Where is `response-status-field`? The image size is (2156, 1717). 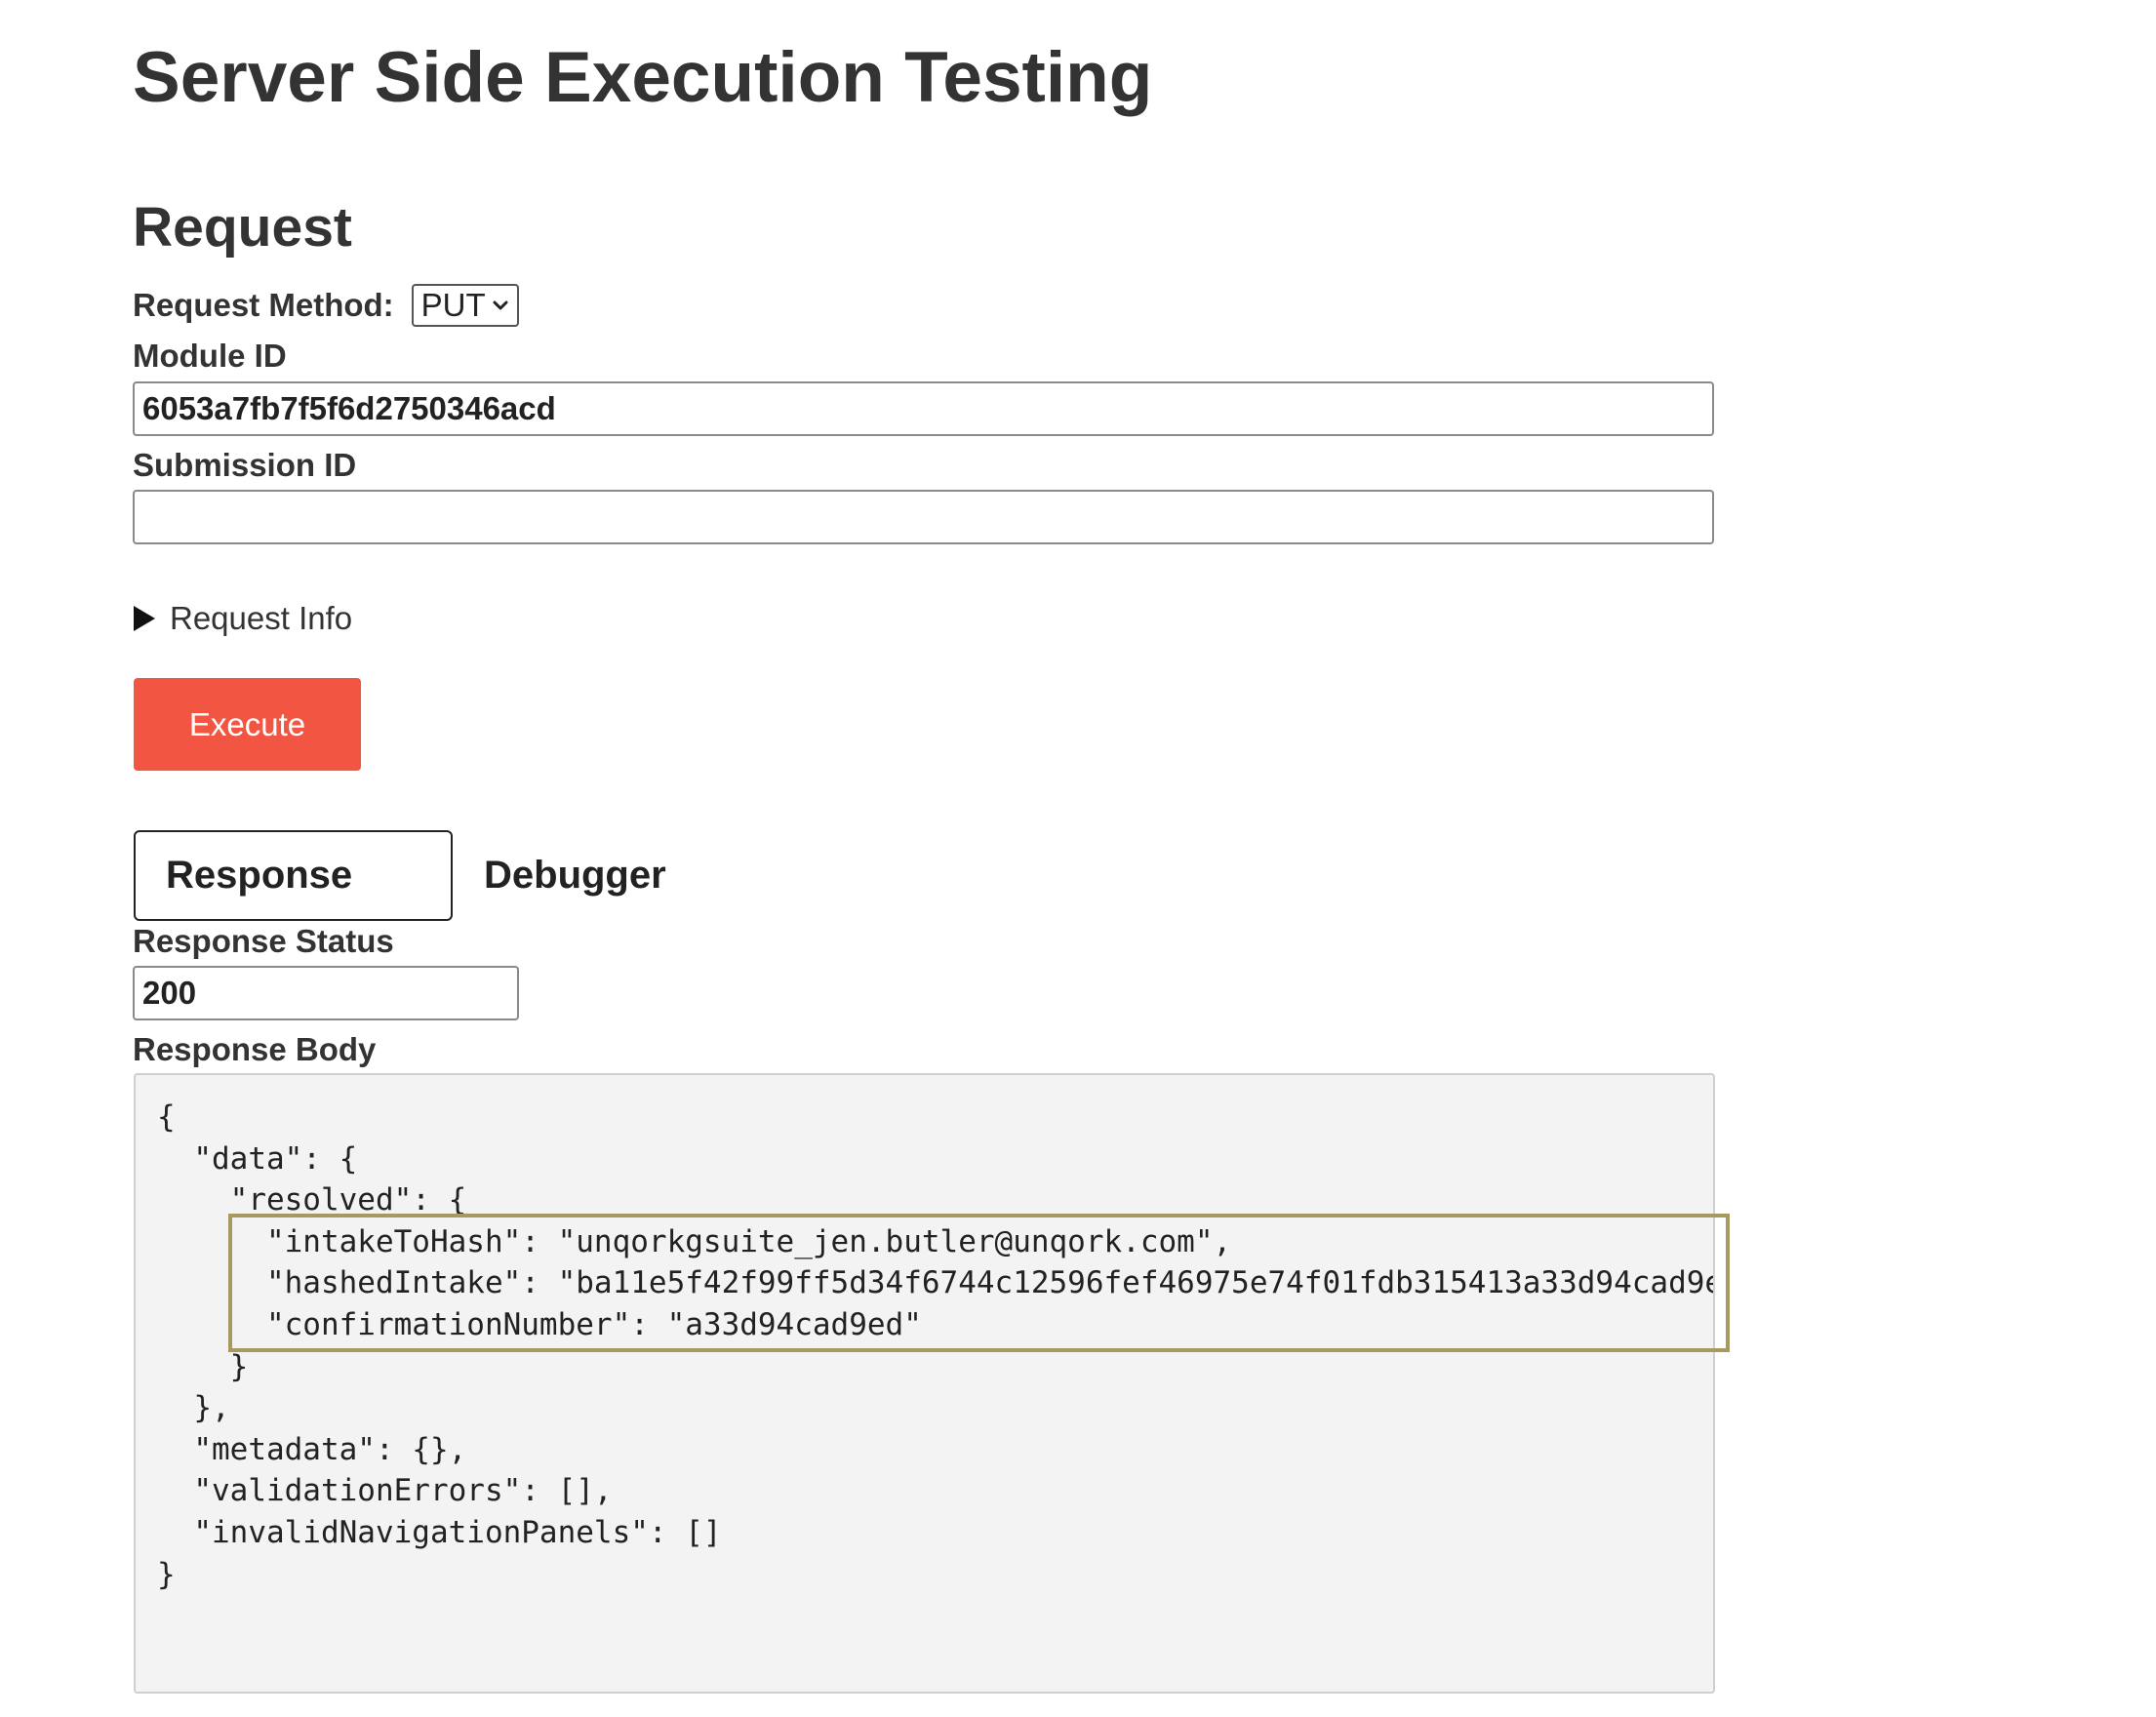
response-status-field is located at coordinates (326, 993).